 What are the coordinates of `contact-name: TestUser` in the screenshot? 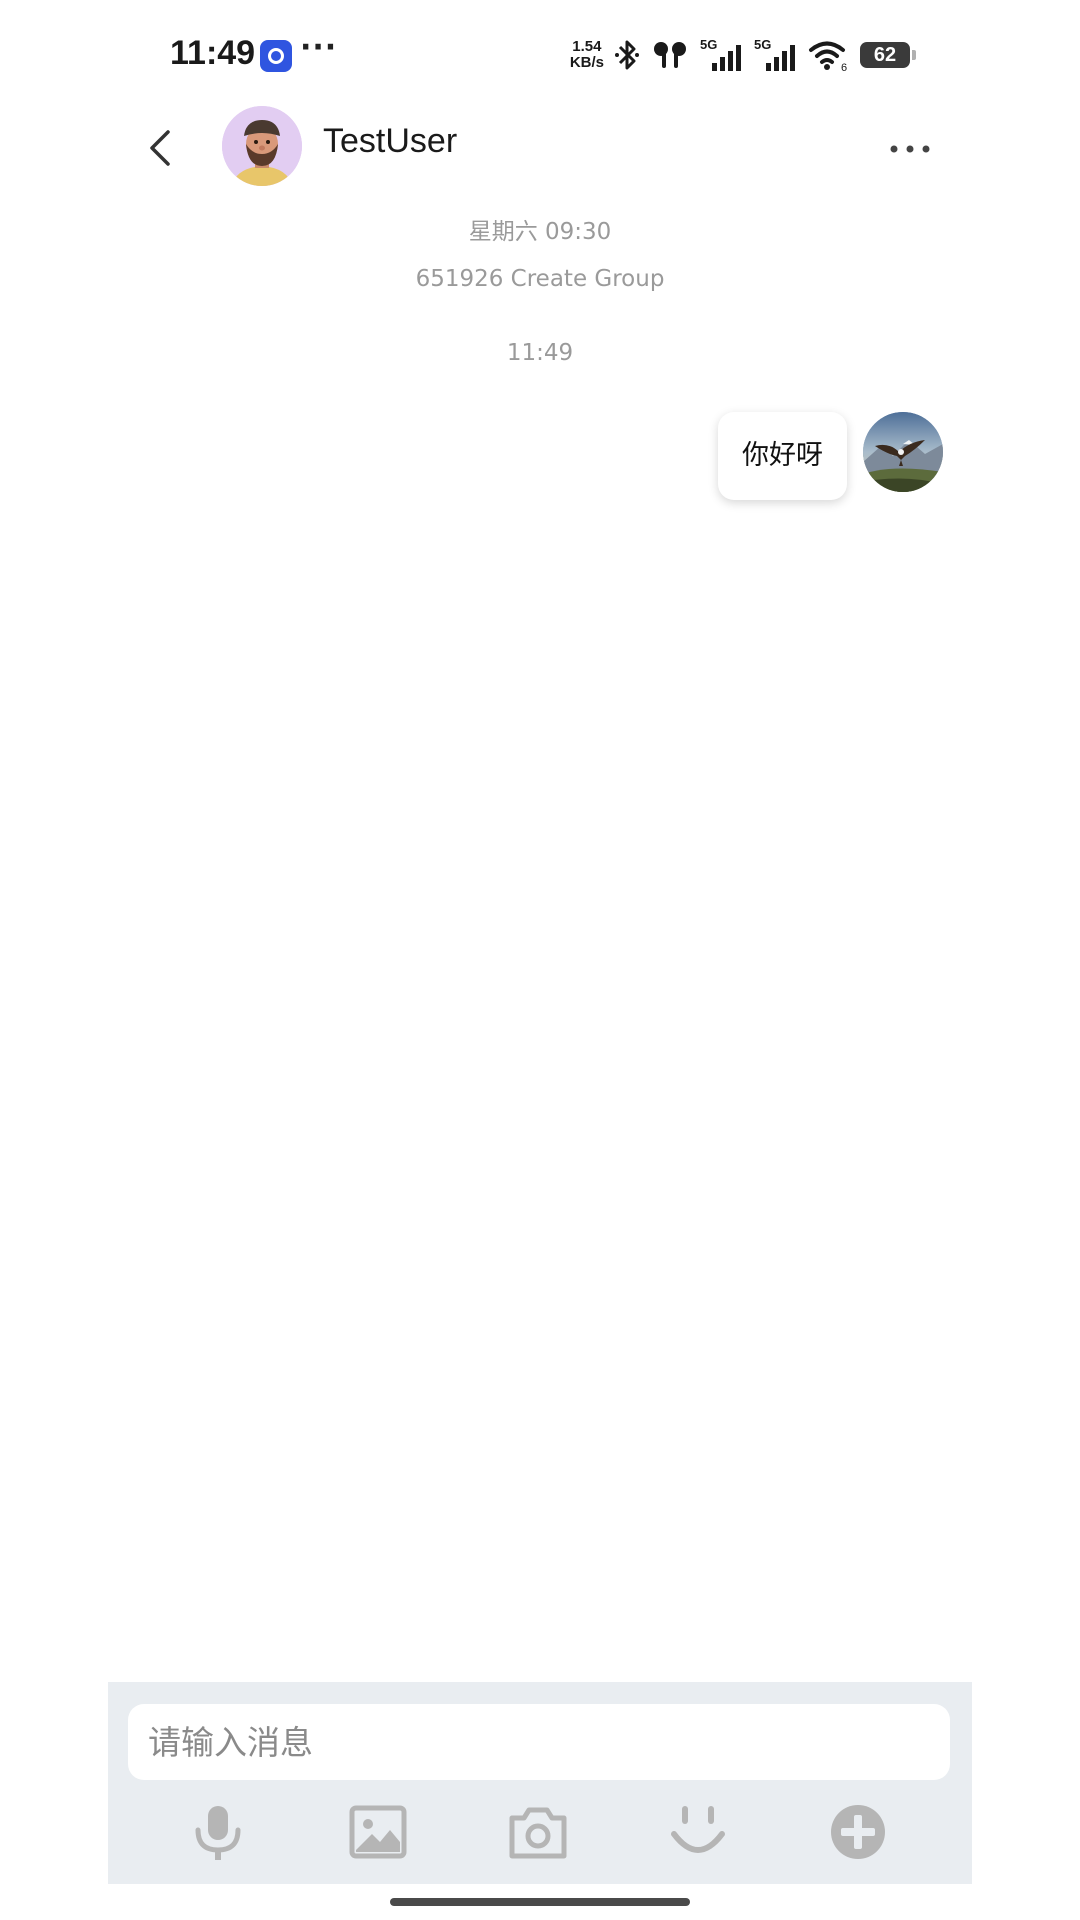 It's located at (390, 141).